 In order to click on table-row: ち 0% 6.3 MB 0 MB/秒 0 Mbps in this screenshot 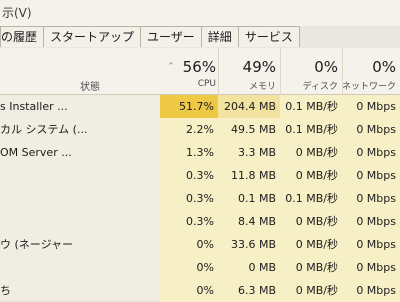, I will do `click(200, 290)`.